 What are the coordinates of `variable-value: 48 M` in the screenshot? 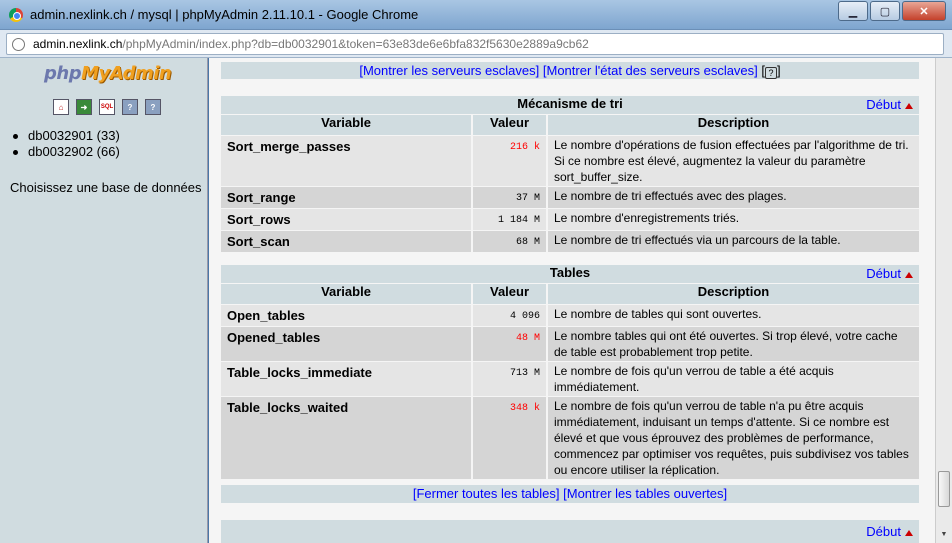 It's located at (508, 344).